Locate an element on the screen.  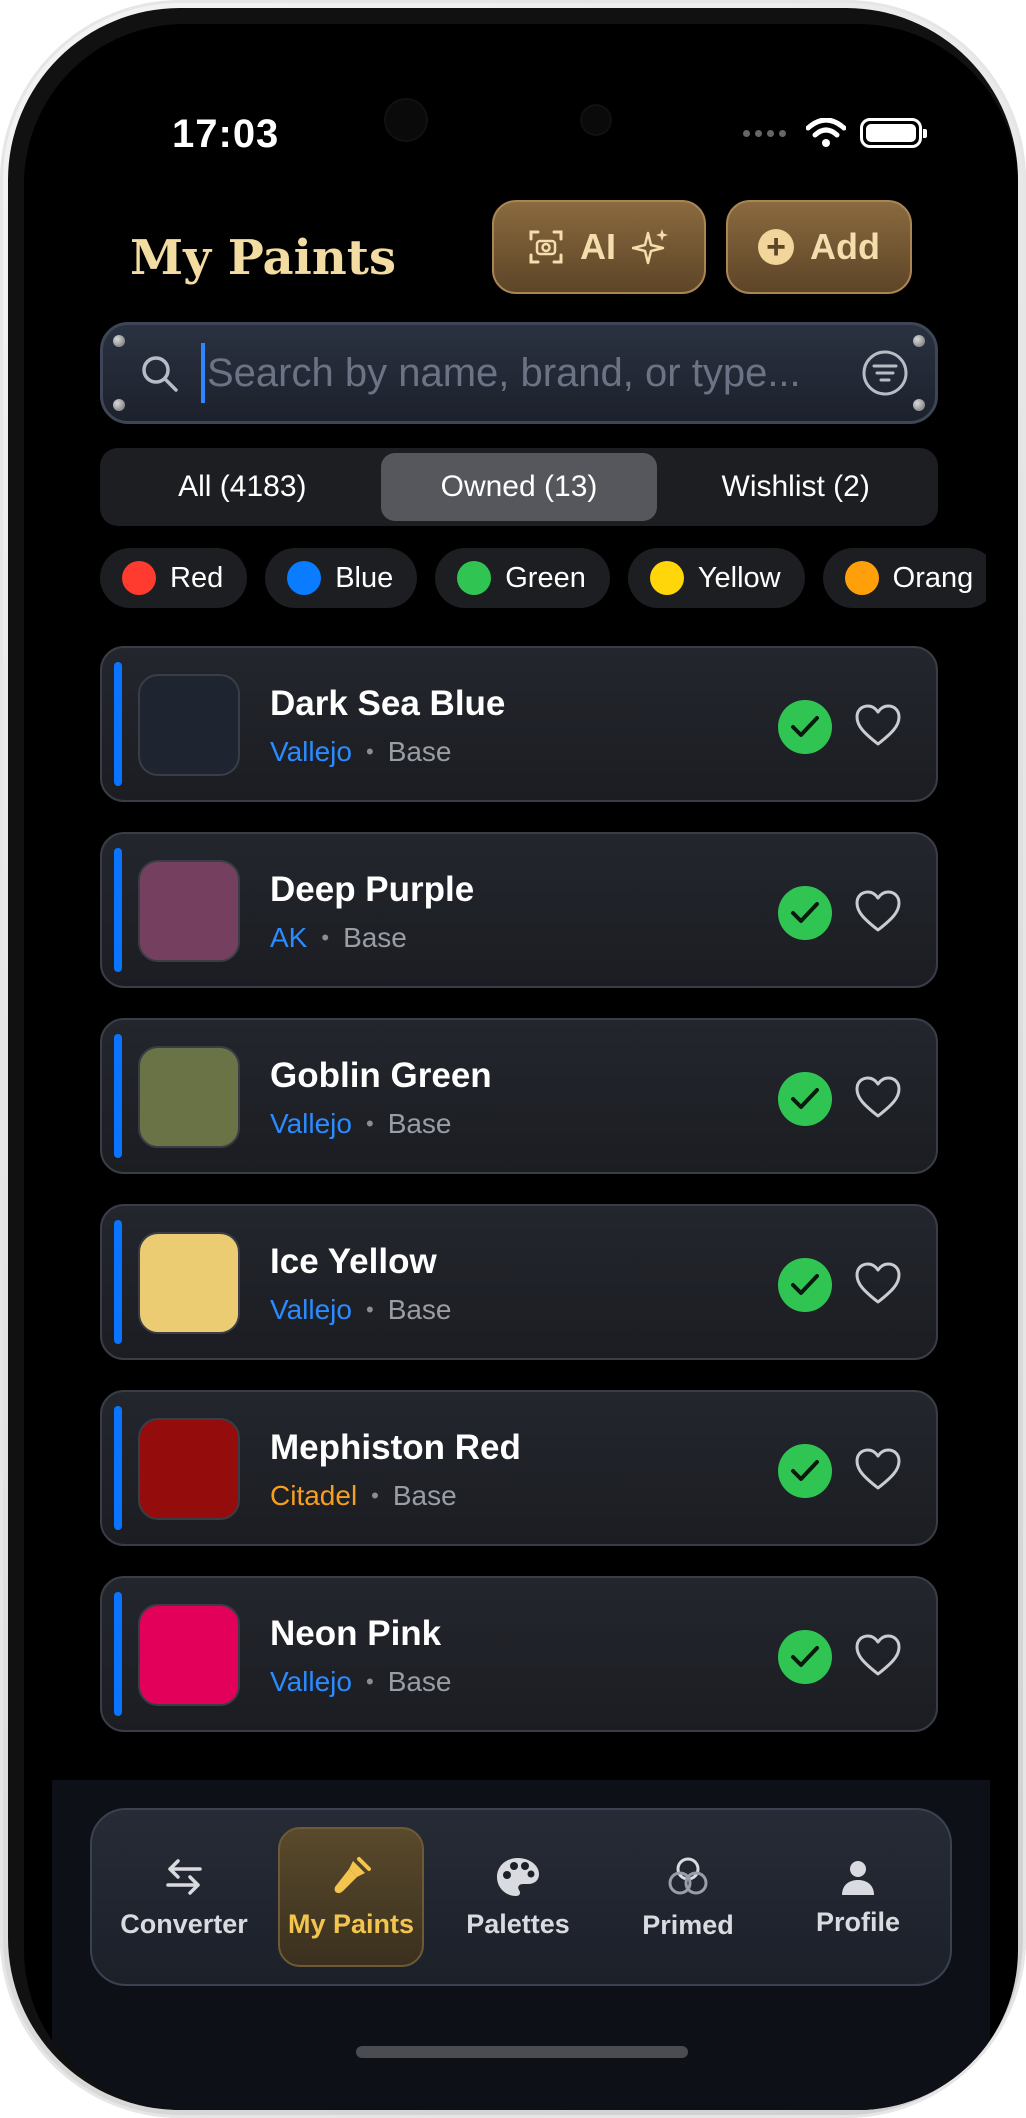
filter-icon is located at coordinates (885, 373).